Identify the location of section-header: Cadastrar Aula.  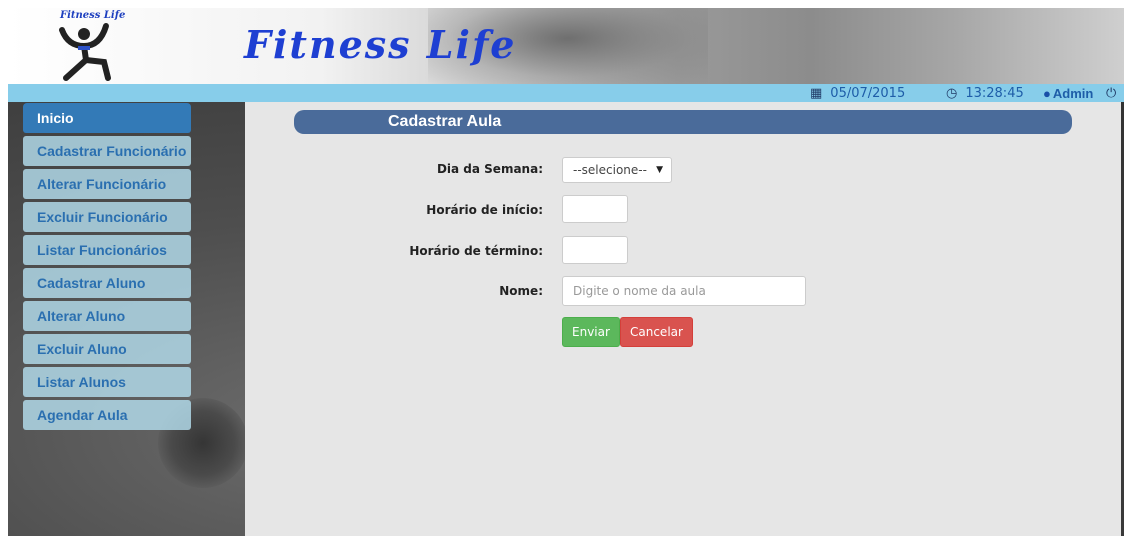
(683, 122).